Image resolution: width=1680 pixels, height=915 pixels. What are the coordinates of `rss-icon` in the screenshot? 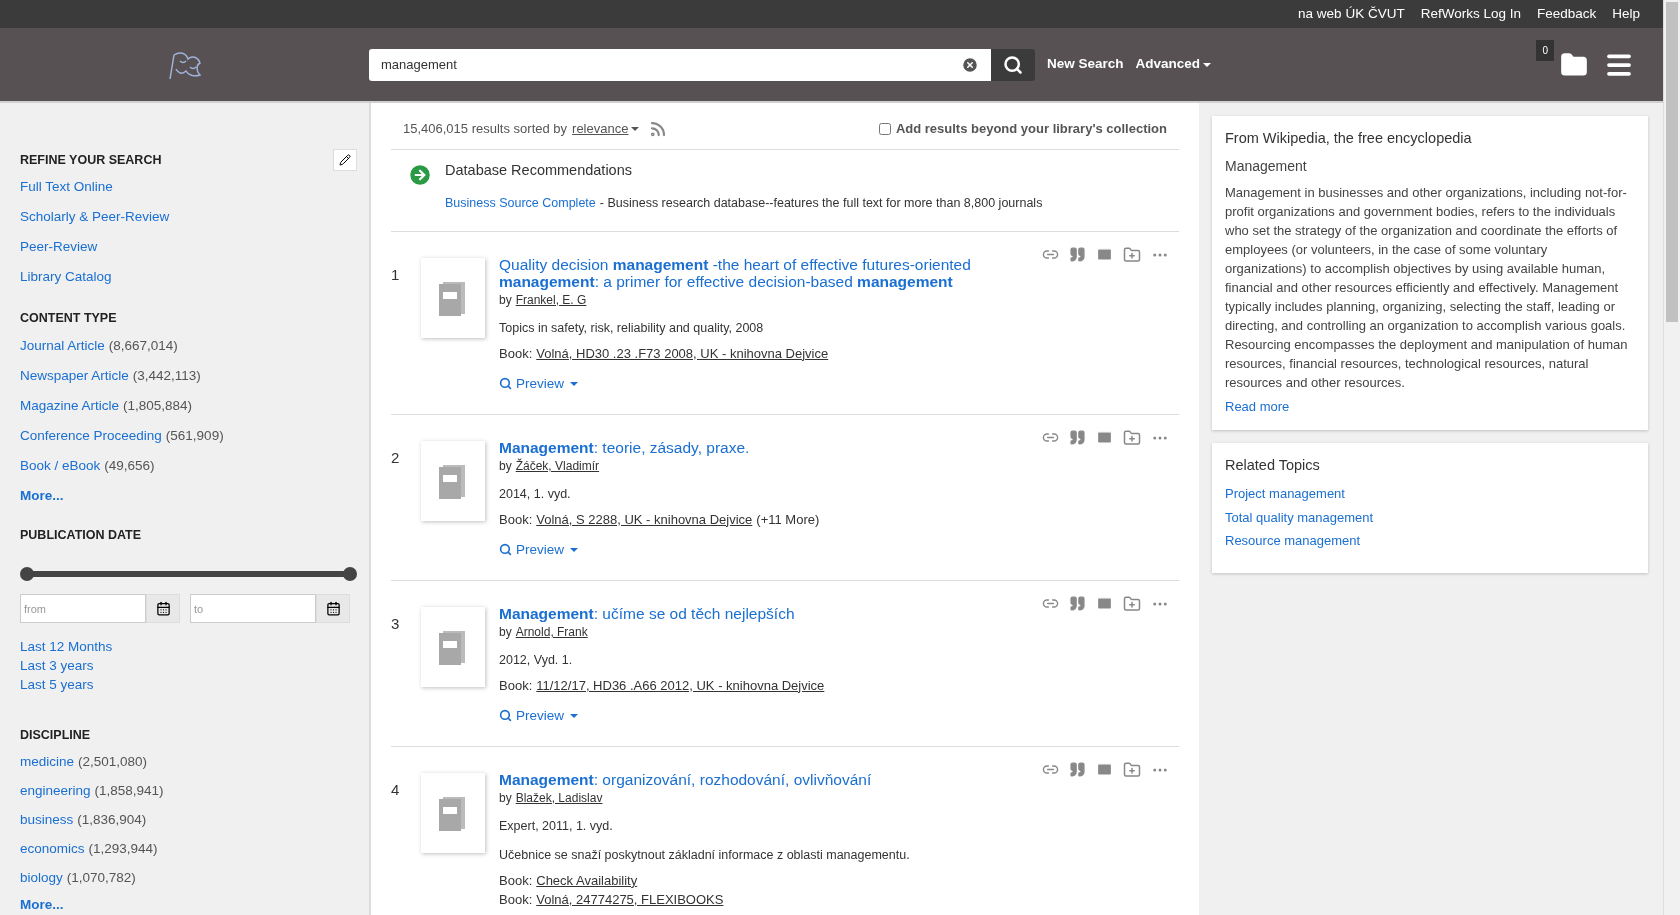 It's located at (658, 128).